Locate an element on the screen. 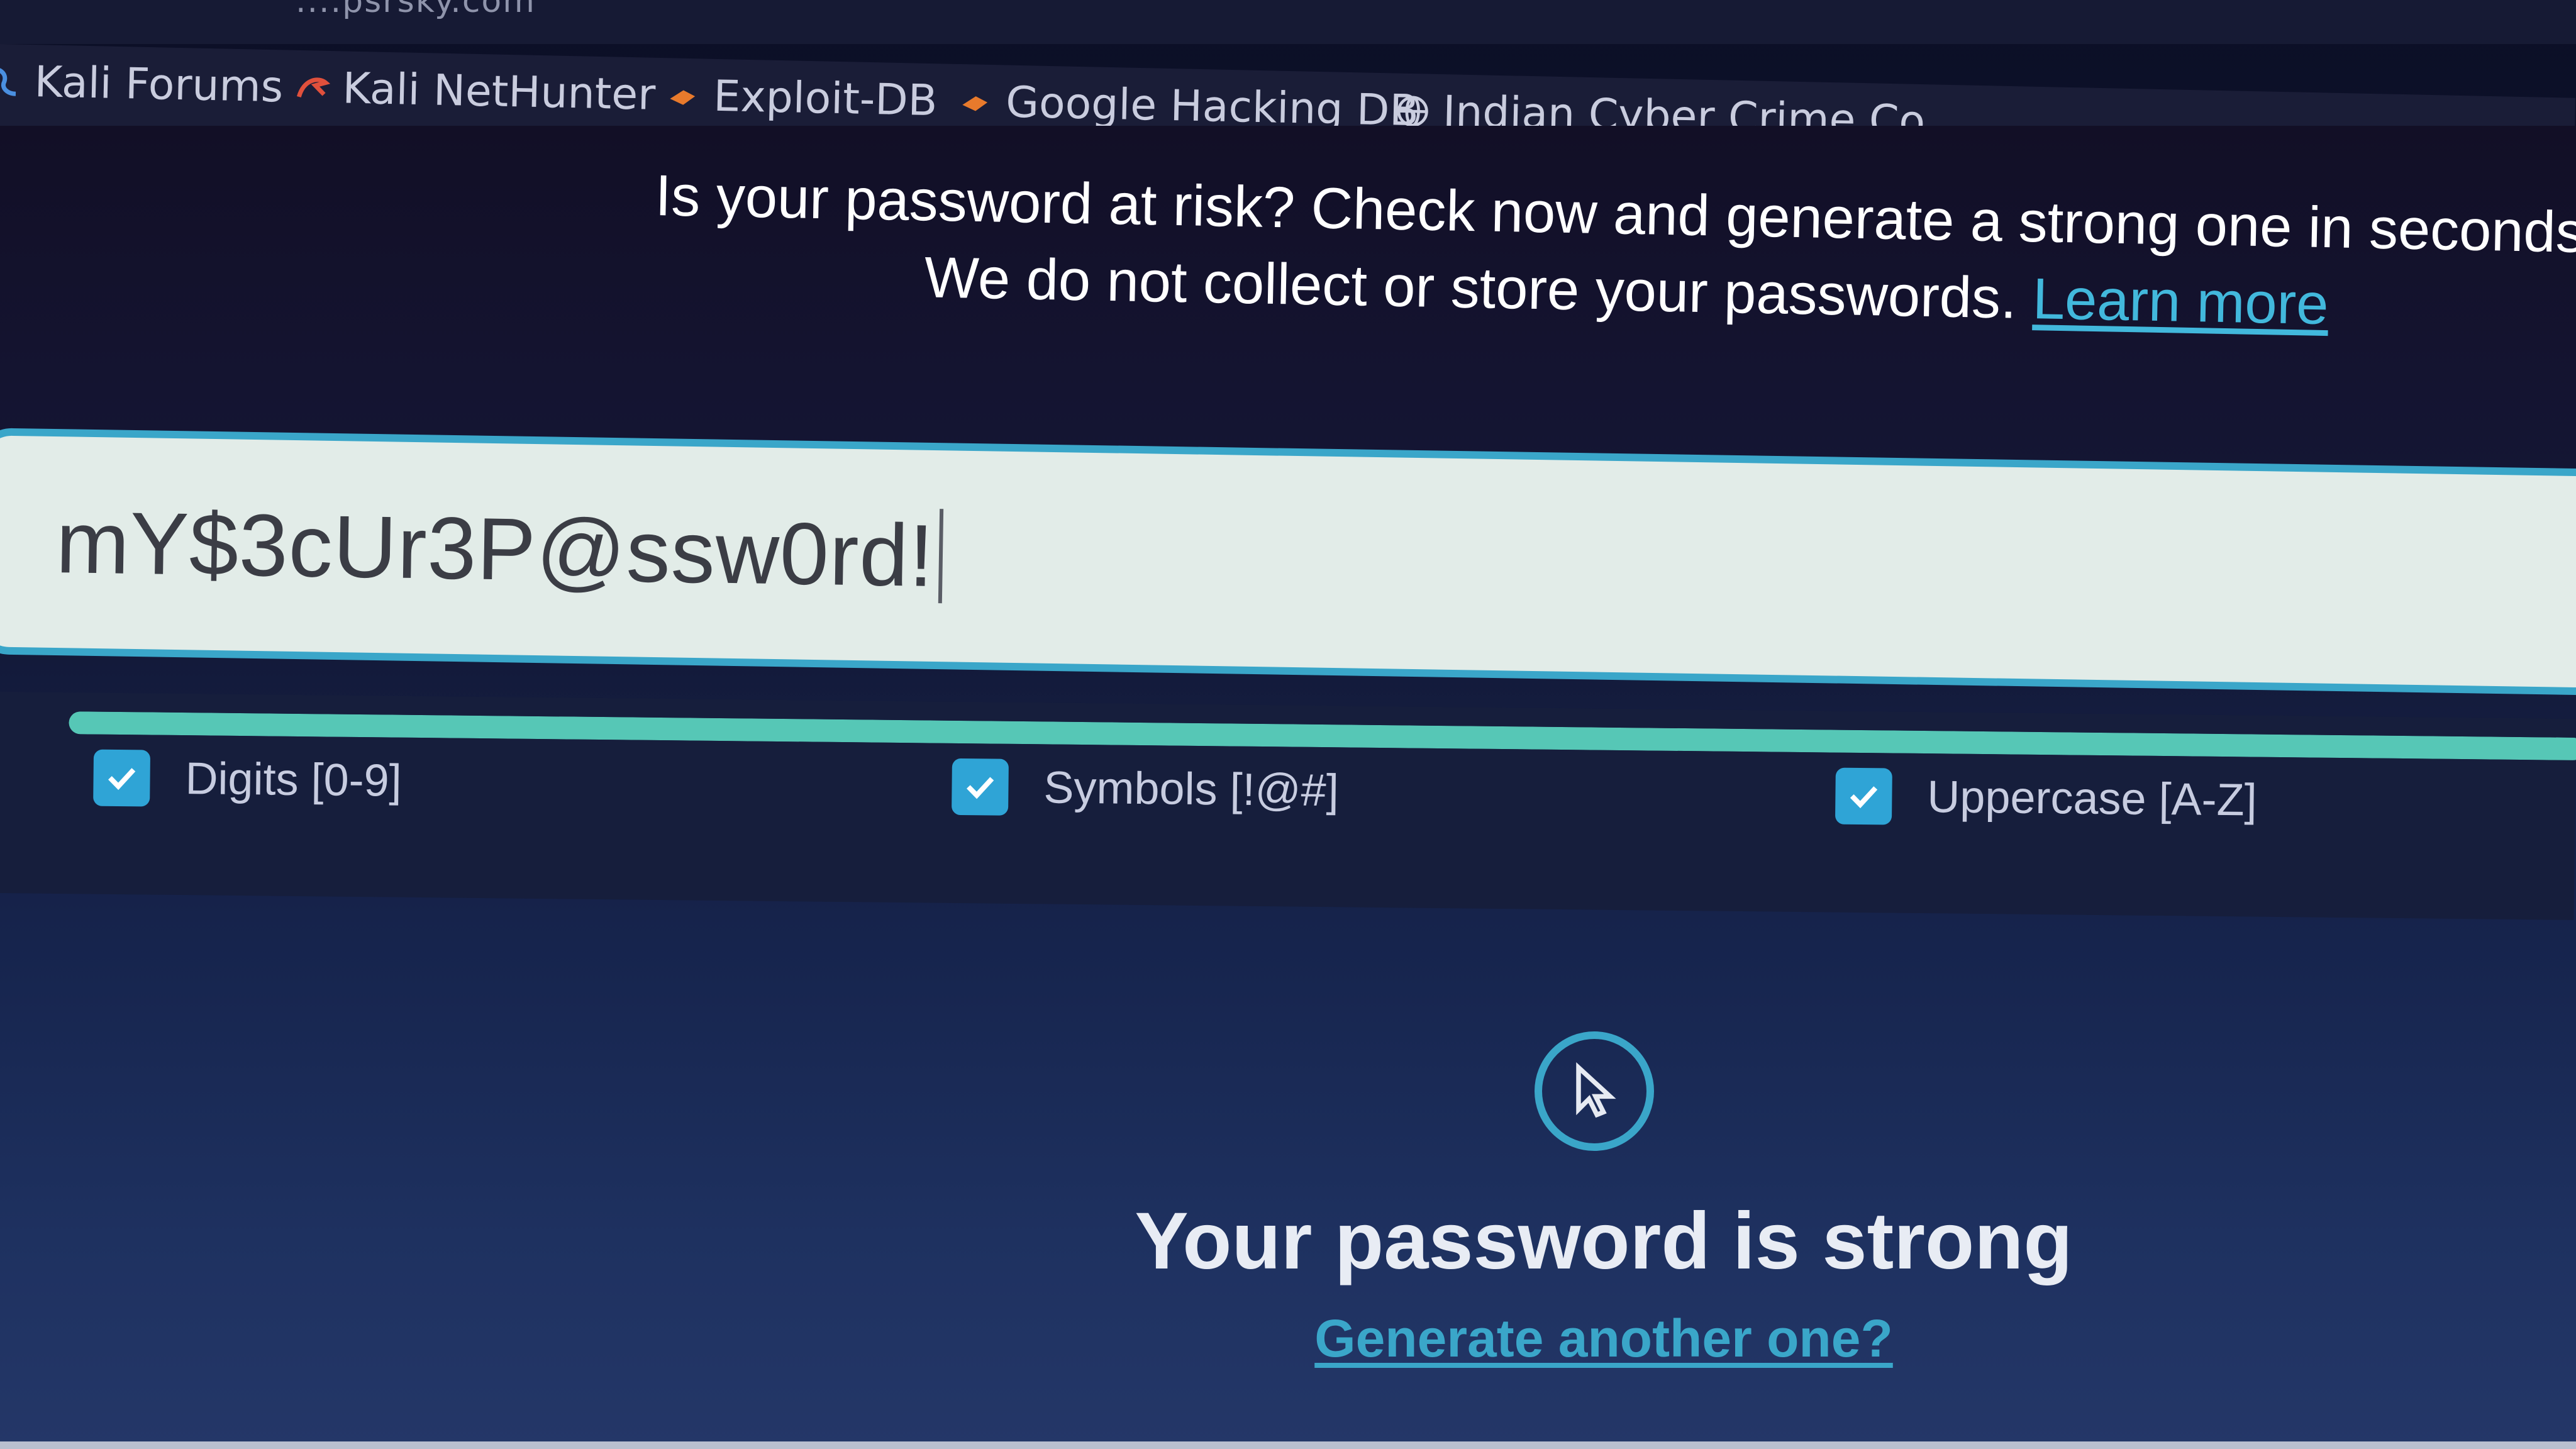 Image resolution: width=2576 pixels, height=1449 pixels. result-icon-circle is located at coordinates (1594, 1091).